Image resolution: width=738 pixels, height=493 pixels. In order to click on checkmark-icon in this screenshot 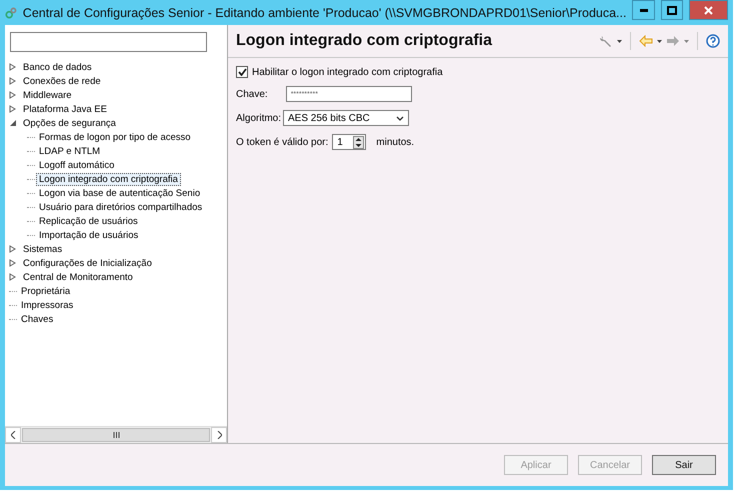, I will do `click(242, 72)`.